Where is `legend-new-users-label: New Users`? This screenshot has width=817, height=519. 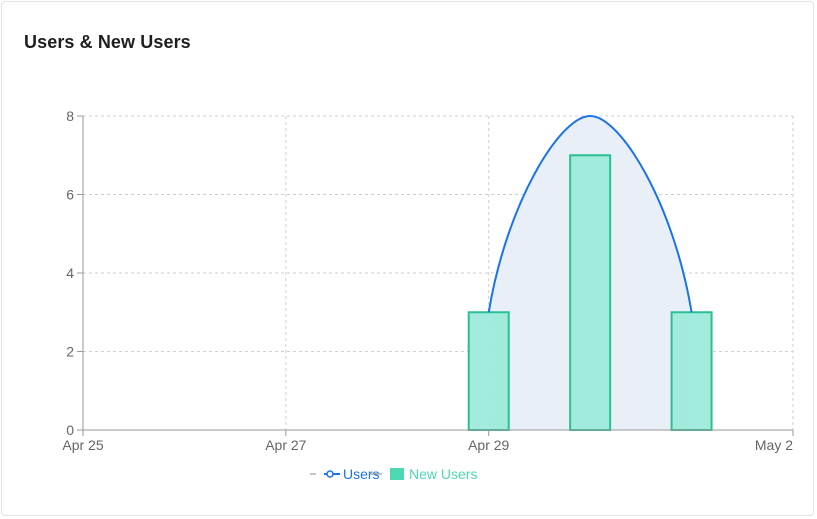
legend-new-users-label: New Users is located at coordinates (443, 474).